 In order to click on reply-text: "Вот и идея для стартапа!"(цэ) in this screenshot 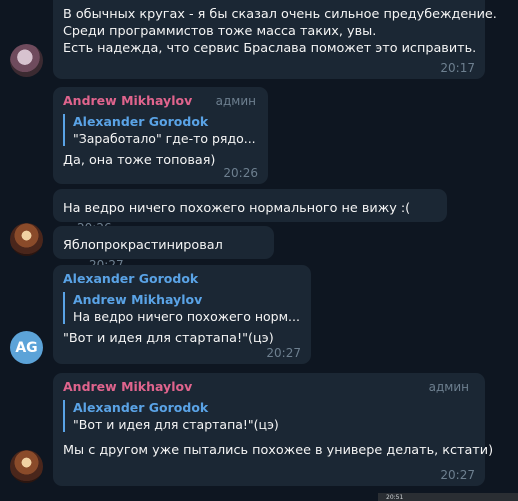, I will do `click(176, 424)`.